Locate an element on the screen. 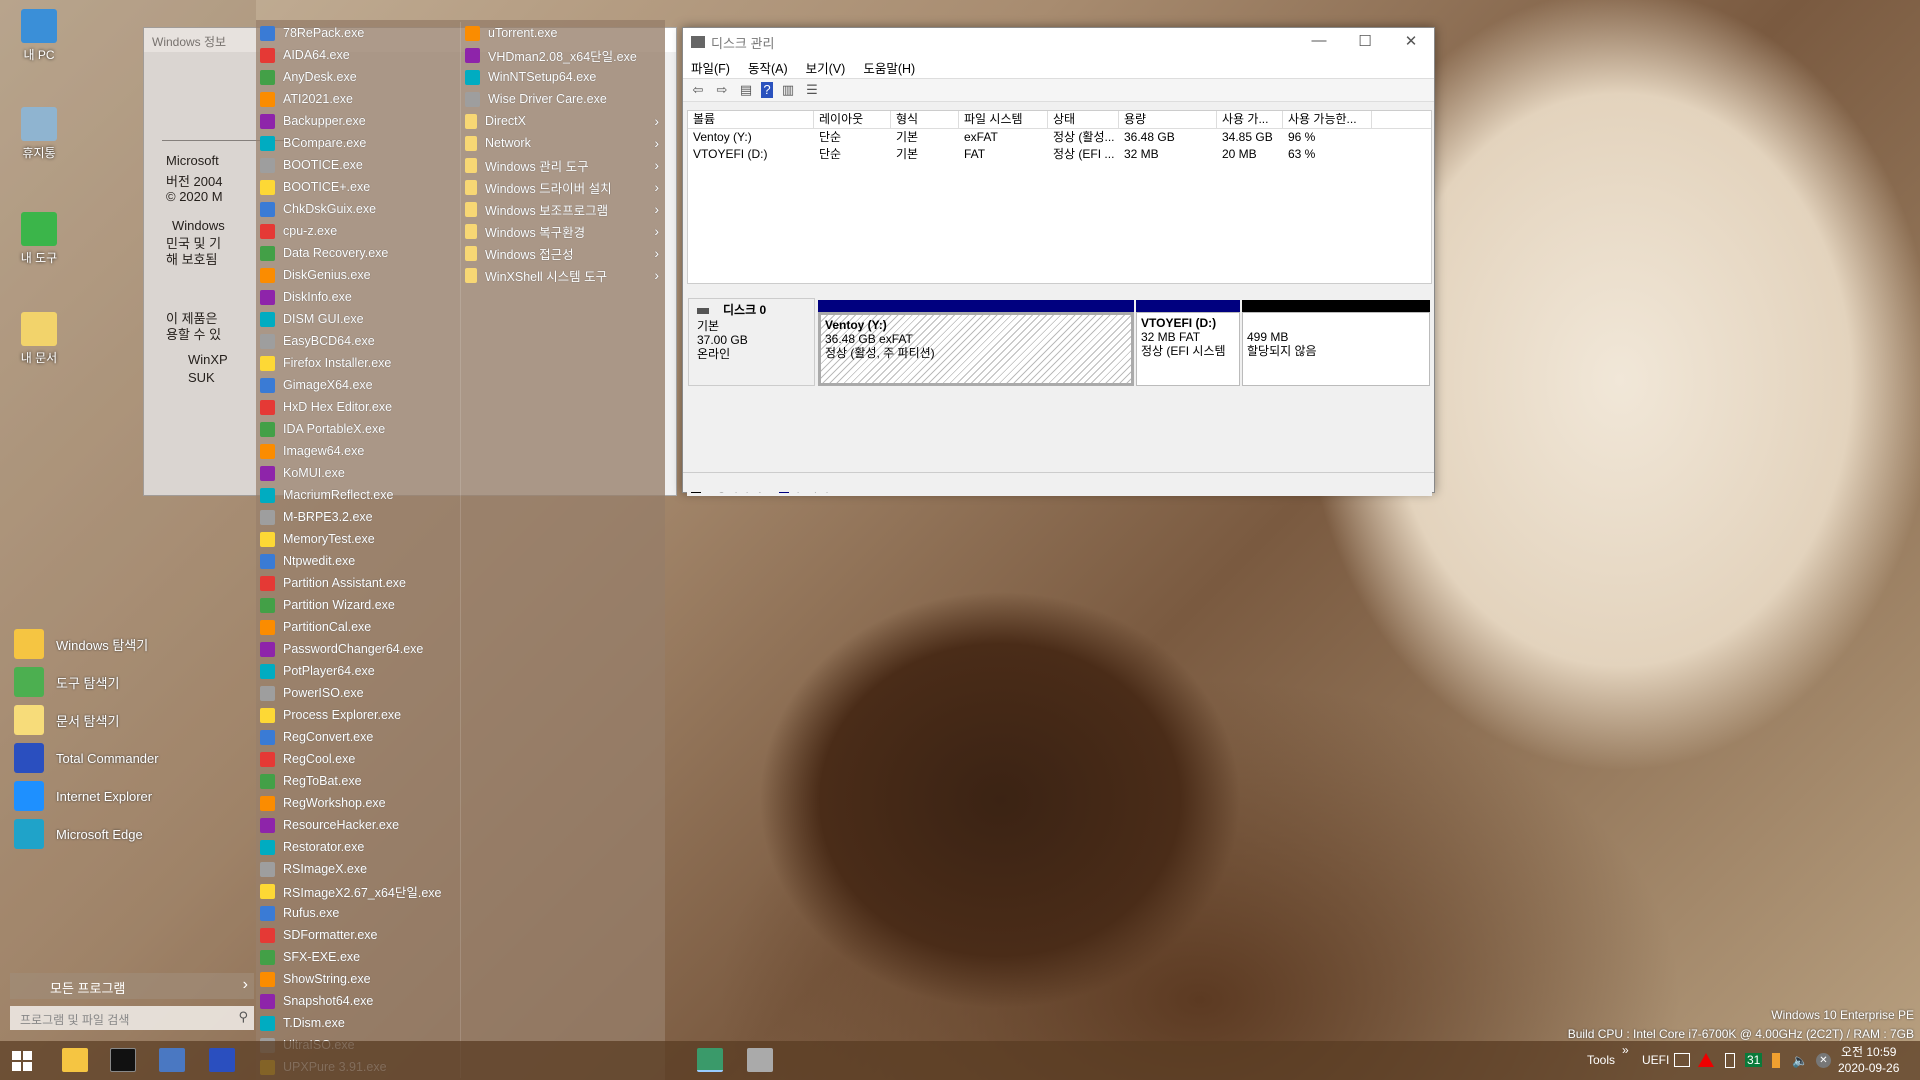 The image size is (1920, 1080). partition-box: Ventoy (Y:) 36.48 GB exFAT 정상 (활성, 주 파티션) is located at coordinates (976, 349).